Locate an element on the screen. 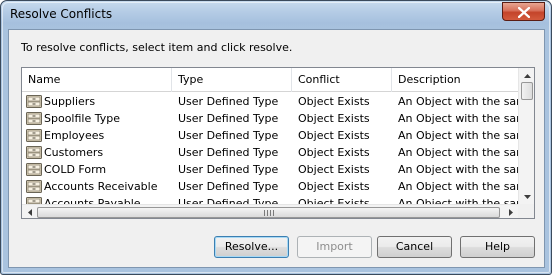 The width and height of the screenshot is (552, 275). cell-name: Suppliers is located at coordinates (97, 101).